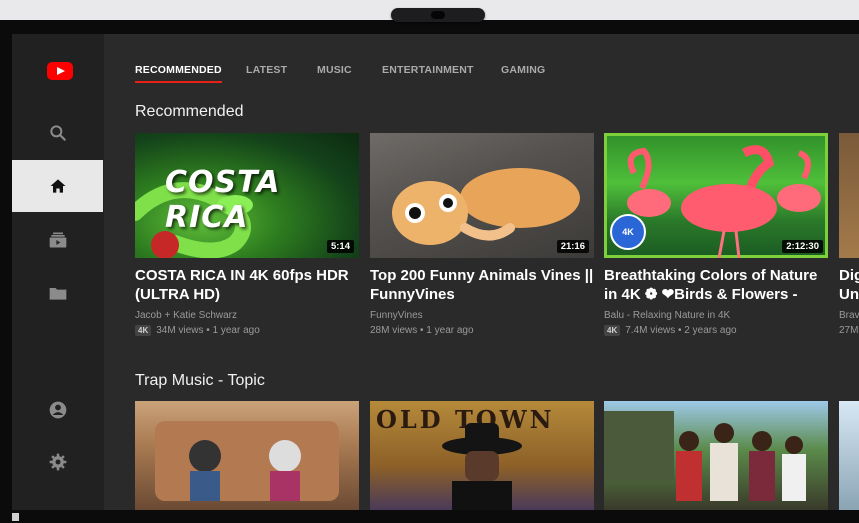  I want to click on 4k-logo: 4K, so click(628, 232).